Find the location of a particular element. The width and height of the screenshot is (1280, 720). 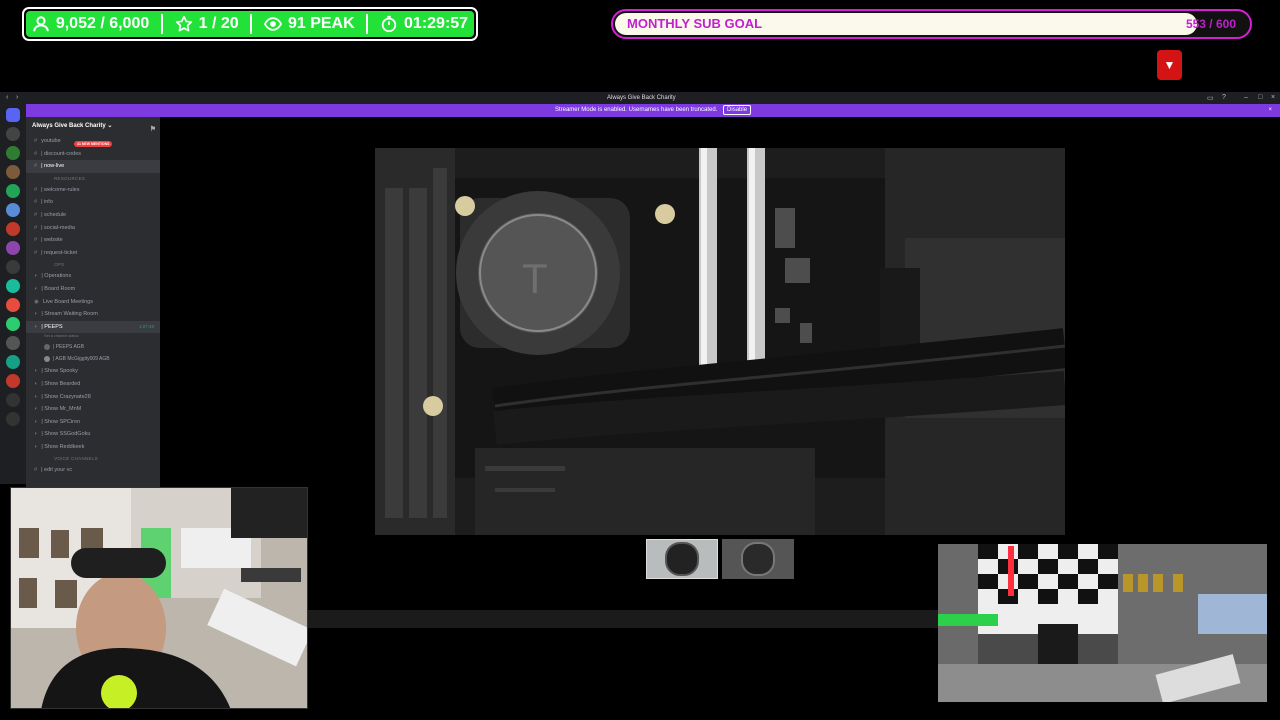

category-resources: RESOURCES is located at coordinates (93, 178).